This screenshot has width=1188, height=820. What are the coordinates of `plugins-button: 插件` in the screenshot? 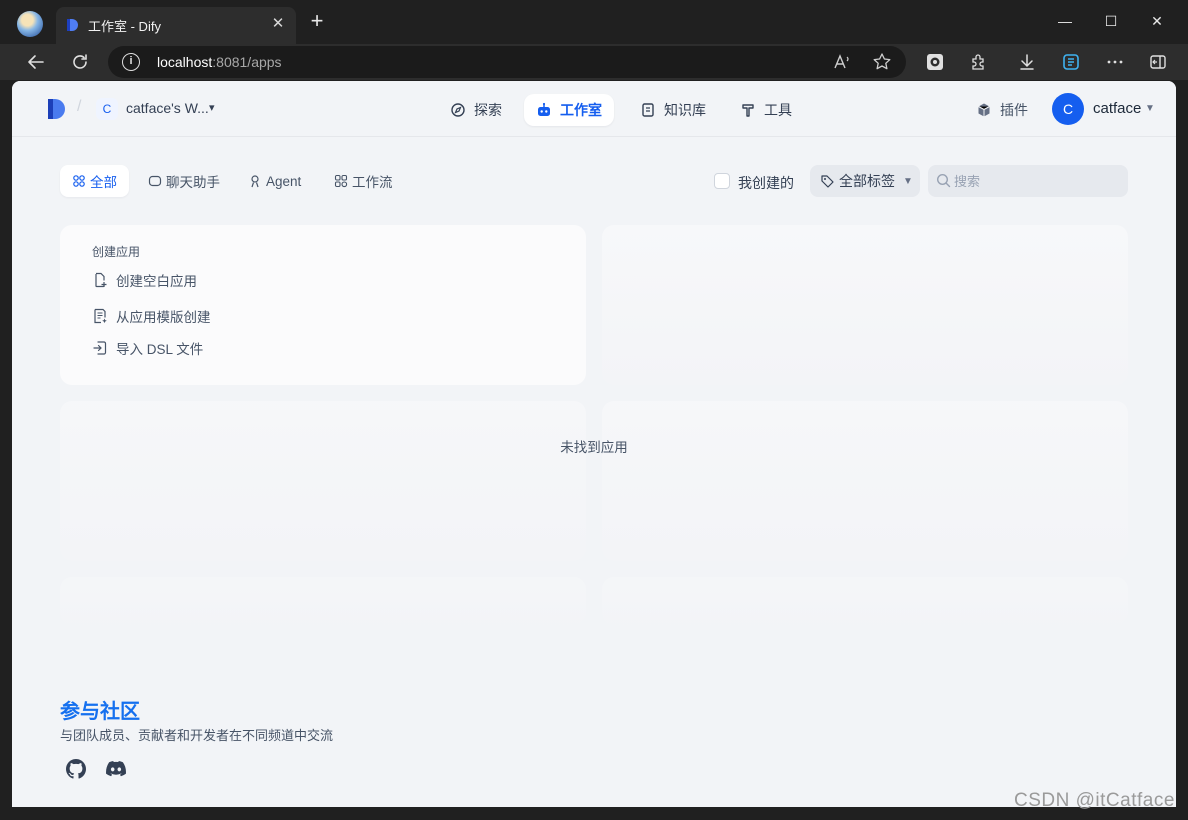 It's located at (1002, 110).